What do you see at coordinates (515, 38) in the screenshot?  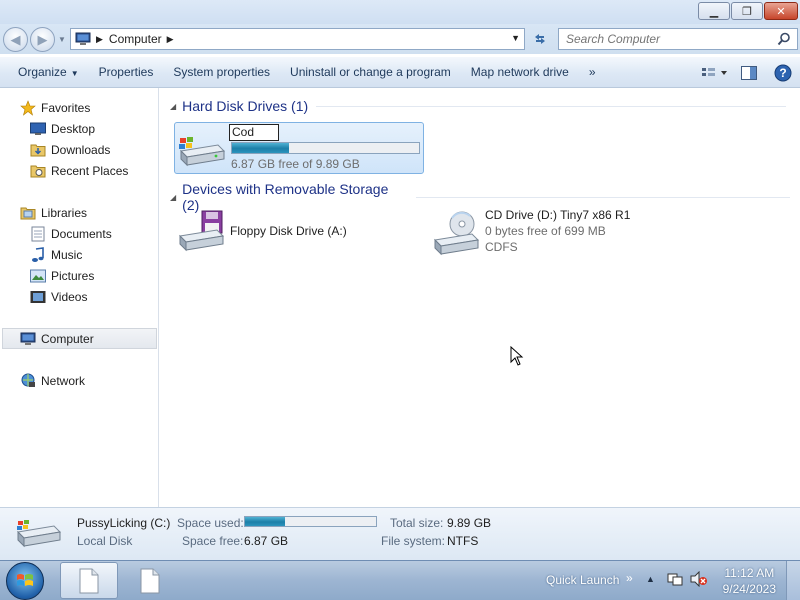 I see `address-dropdown-icon: ▼` at bounding box center [515, 38].